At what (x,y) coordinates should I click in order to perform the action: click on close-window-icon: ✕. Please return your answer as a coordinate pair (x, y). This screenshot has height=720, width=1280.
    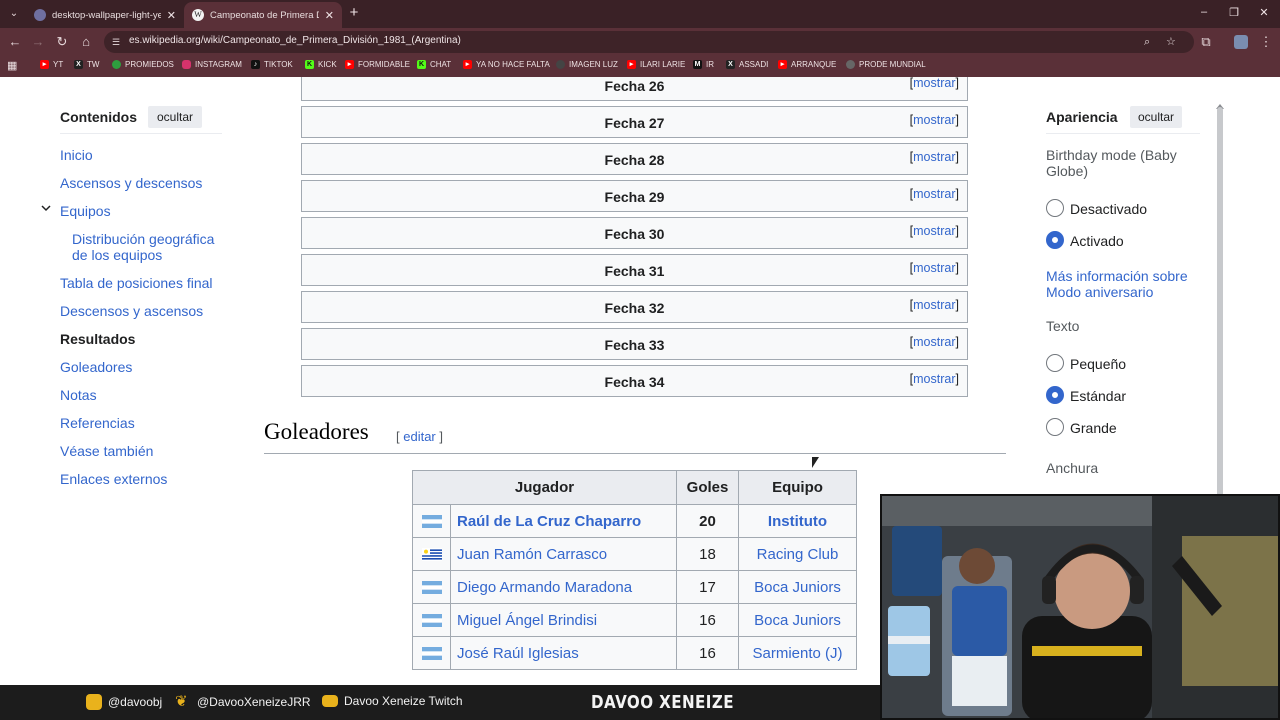
    Looking at the image, I should click on (1264, 12).